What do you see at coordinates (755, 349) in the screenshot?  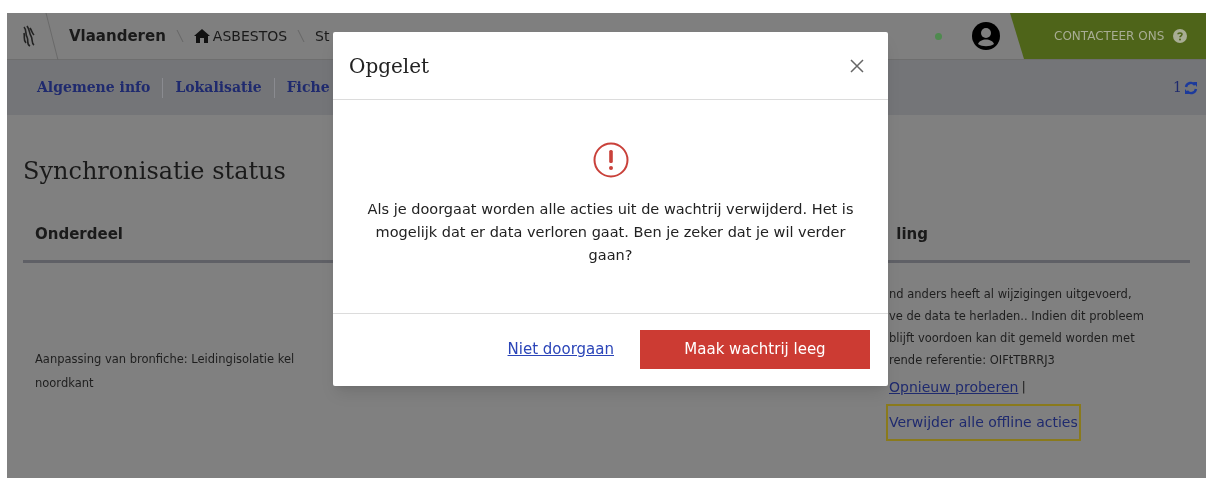 I see `confirm-button: Maak wachtrij leeg` at bounding box center [755, 349].